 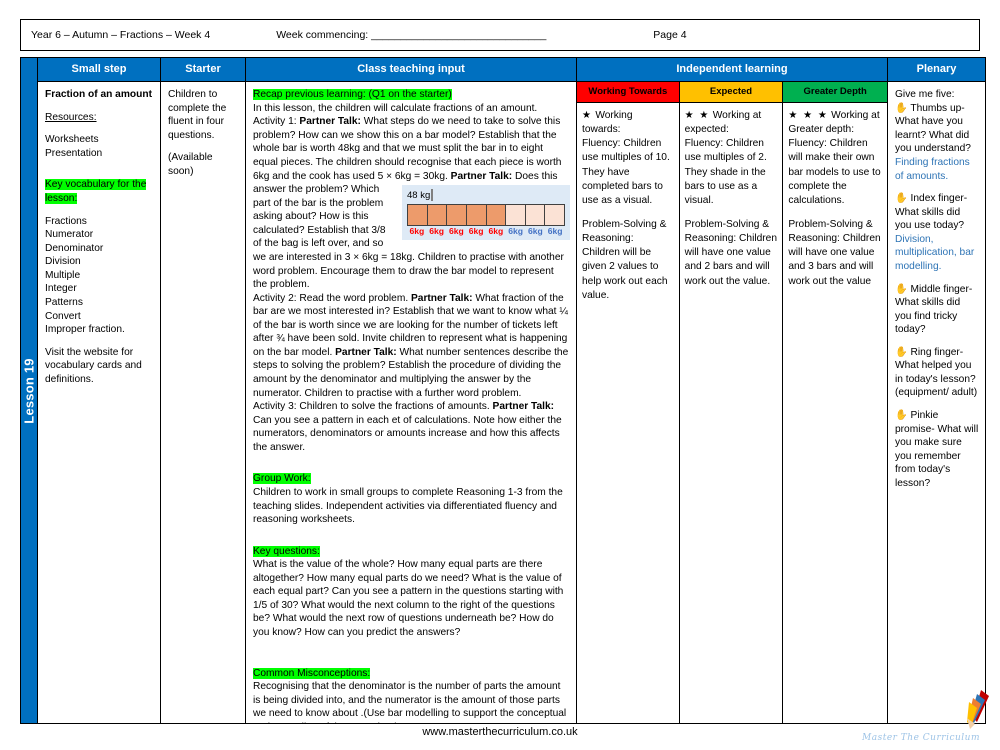 I want to click on plenary-answer: Division, multiplication, bar modelling., so click(x=935, y=252).